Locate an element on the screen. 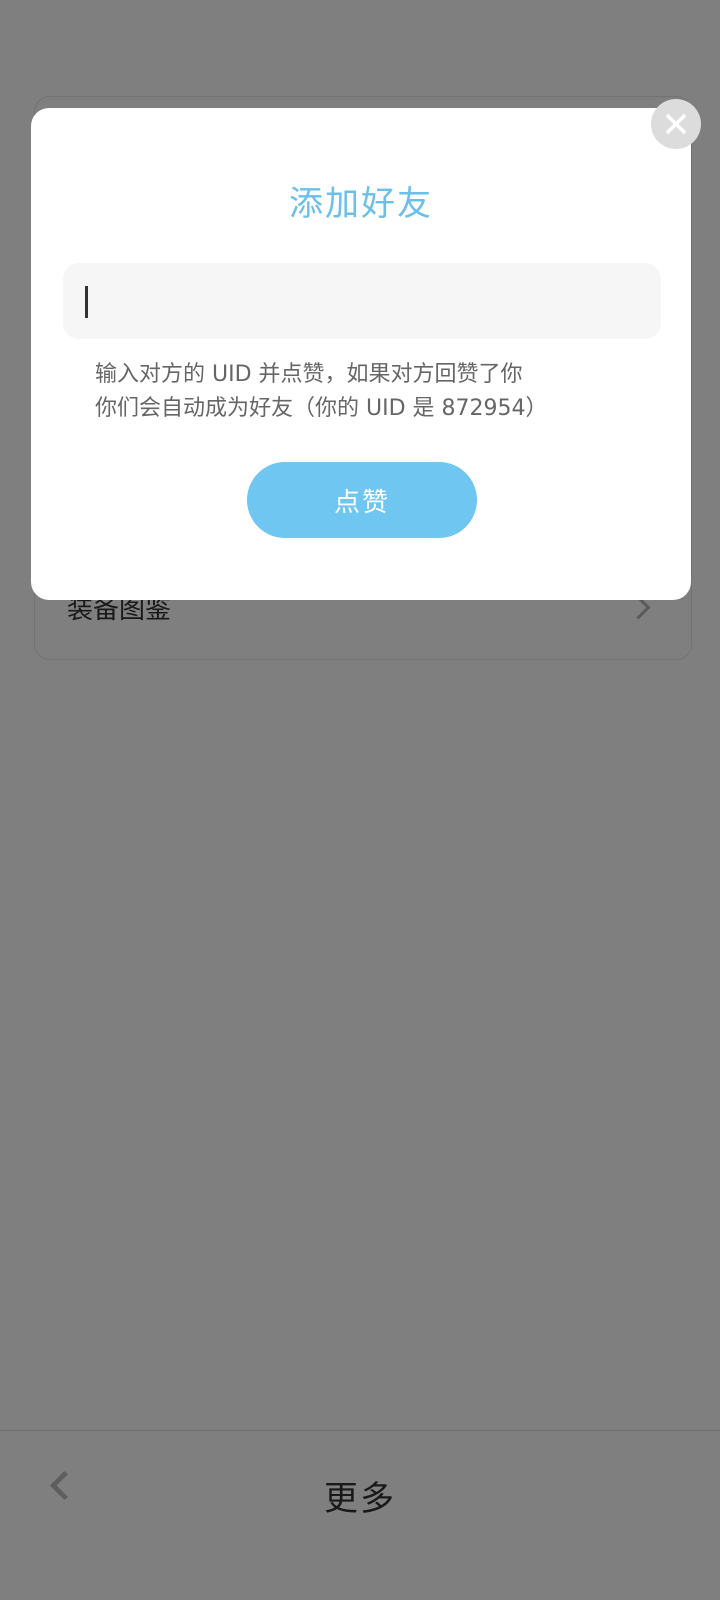 Image resolution: width=720 pixels, height=1601 pixels. hint-line-1: 输入对方的 UID 并点赞，如果对方回赞了你 is located at coordinates (309, 374).